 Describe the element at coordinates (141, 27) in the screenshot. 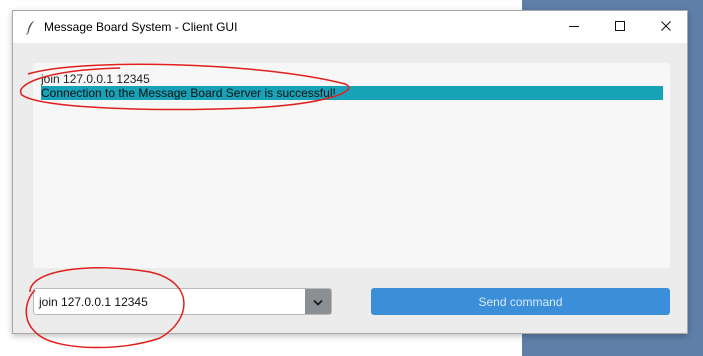

I see `window-title: Message Board System - Client GUI` at that location.